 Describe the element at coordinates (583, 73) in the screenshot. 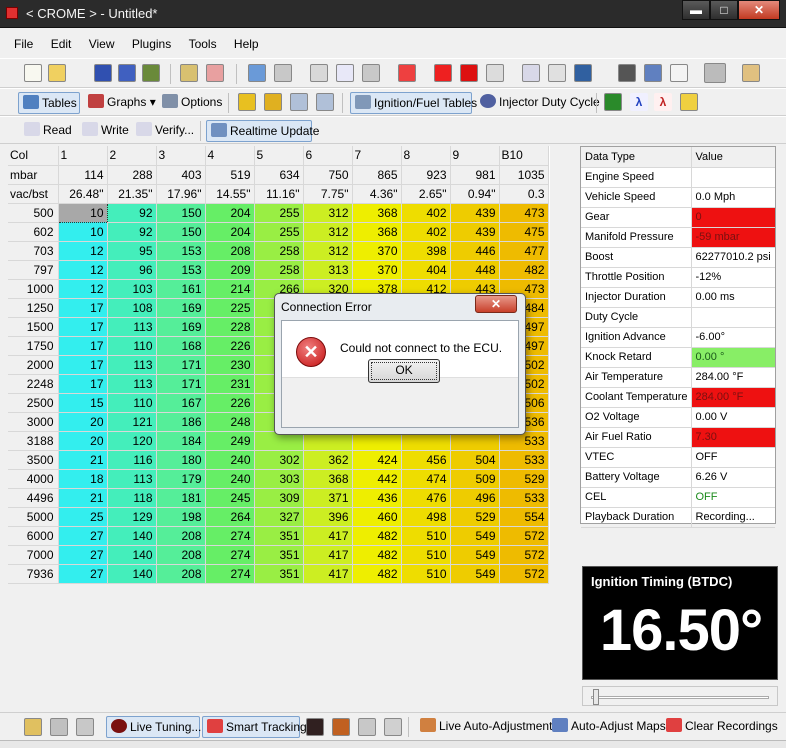

I see `fill-icon` at that location.